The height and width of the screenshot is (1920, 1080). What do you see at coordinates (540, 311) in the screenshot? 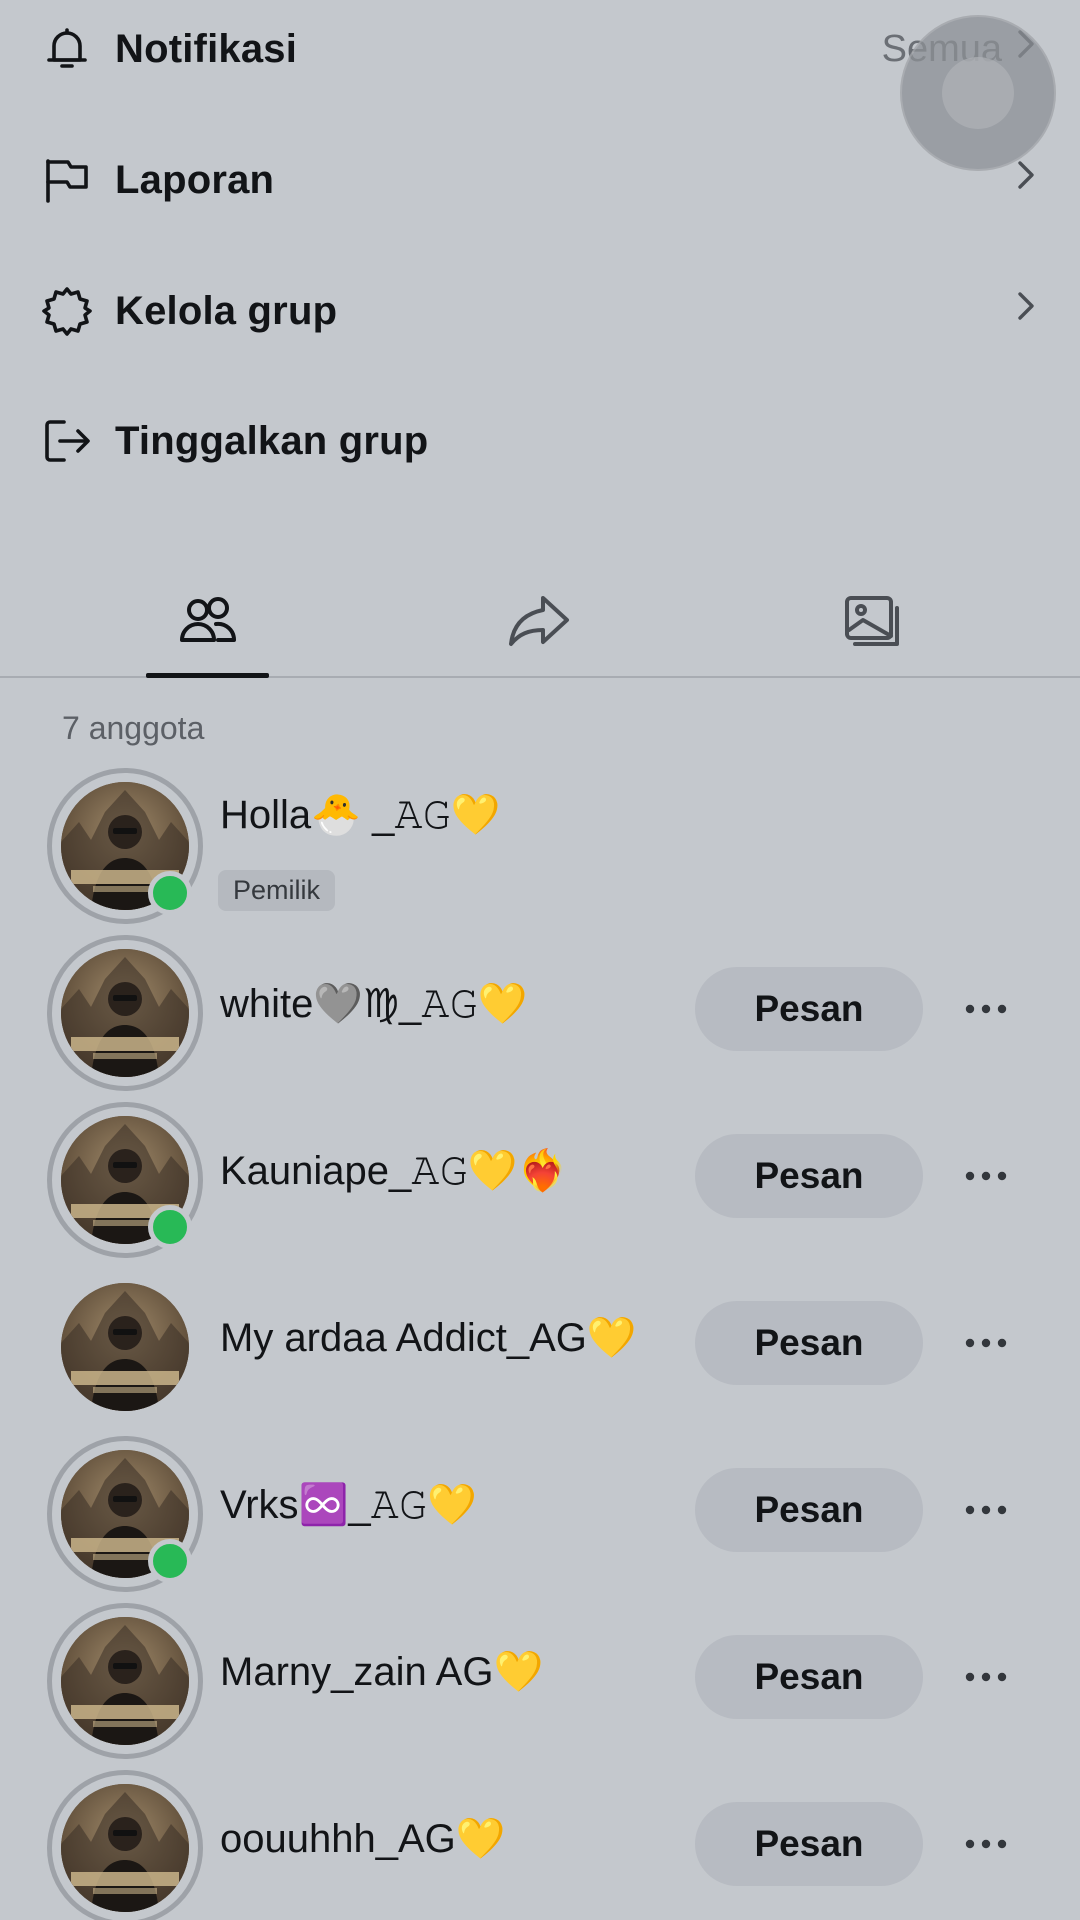
I see `manage-group-row: Kelola grup` at bounding box center [540, 311].